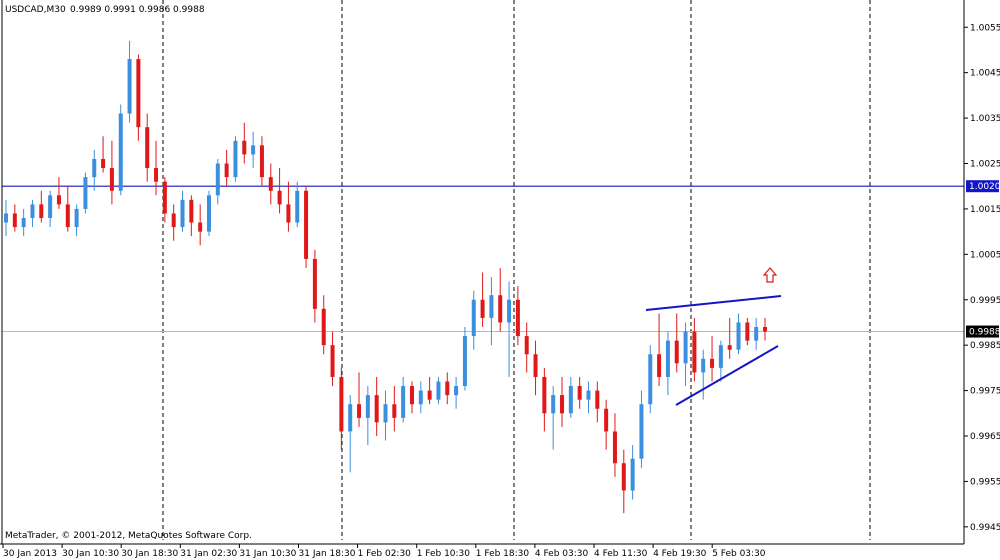 This screenshot has height=560, width=1000. I want to click on price-tick-label: 1.0015, so click(985, 210).